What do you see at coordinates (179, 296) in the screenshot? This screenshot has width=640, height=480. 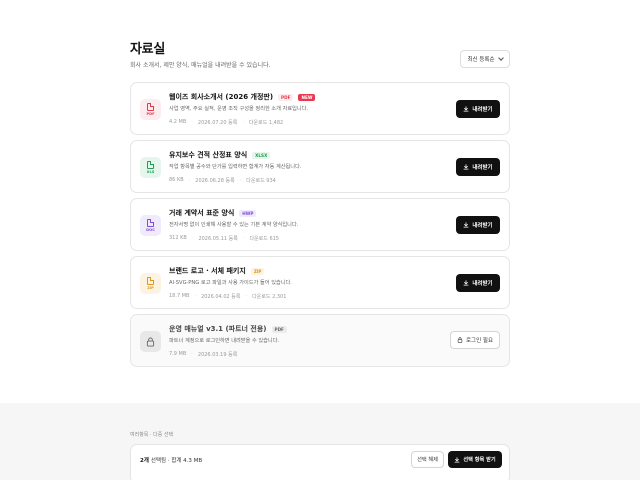 I see `file-size: 18.7 MB` at bounding box center [179, 296].